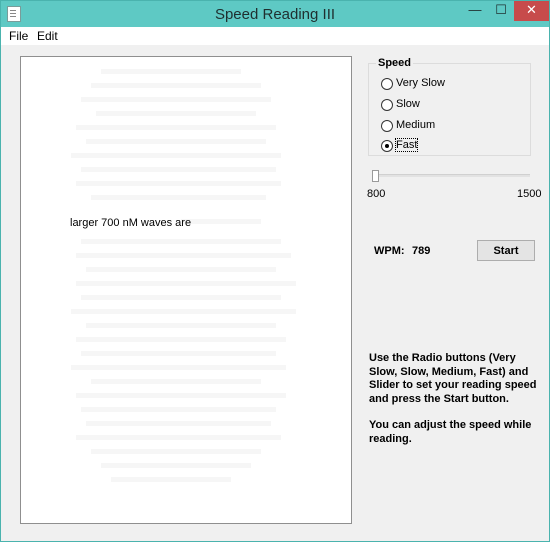  I want to click on menu-bar: File Edit, so click(275, 36).